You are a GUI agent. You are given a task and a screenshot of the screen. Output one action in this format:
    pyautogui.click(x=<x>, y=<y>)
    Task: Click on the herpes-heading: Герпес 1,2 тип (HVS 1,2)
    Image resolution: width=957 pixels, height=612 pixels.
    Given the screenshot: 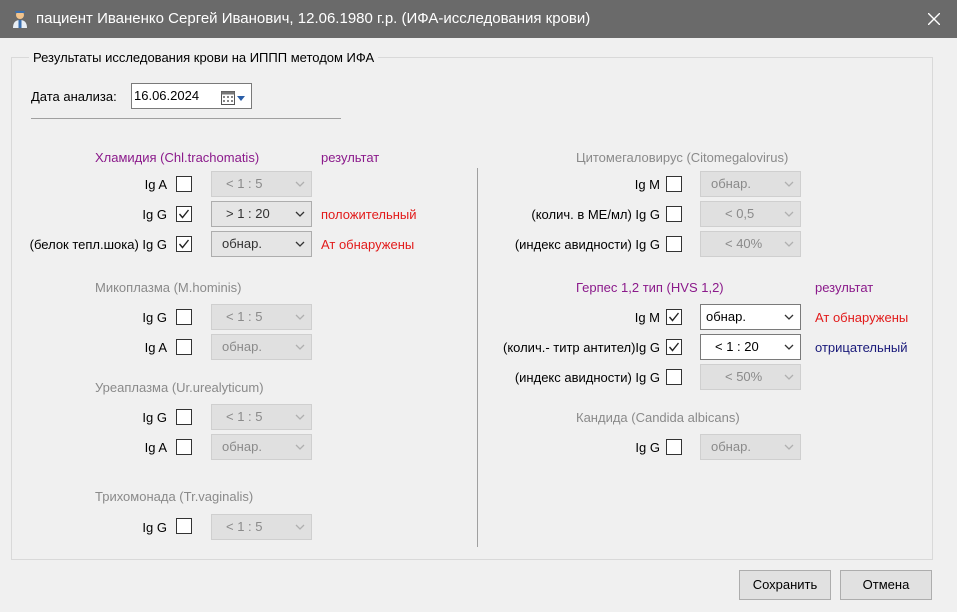 What is the action you would take?
    pyautogui.click(x=650, y=287)
    